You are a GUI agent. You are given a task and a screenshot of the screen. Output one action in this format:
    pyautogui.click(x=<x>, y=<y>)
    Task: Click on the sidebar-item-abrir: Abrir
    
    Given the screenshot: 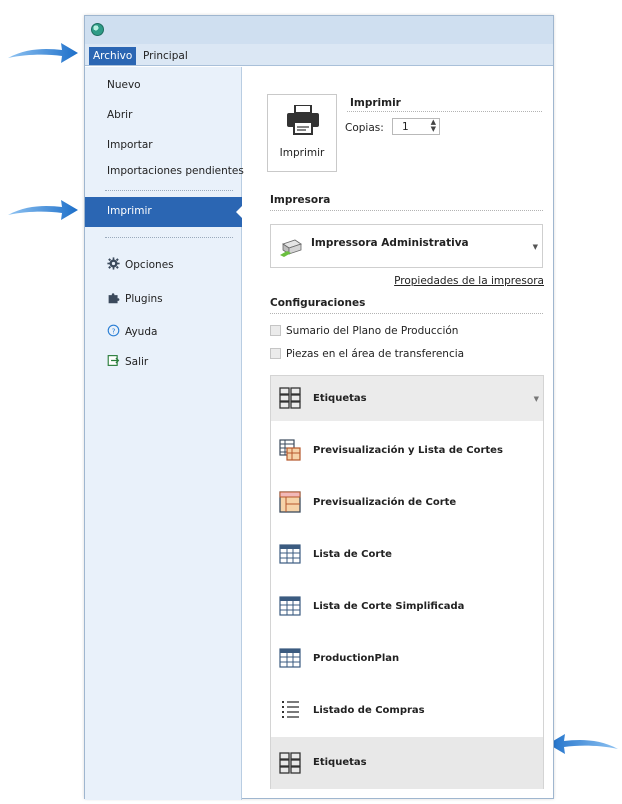 What is the action you would take?
    pyautogui.click(x=119, y=115)
    